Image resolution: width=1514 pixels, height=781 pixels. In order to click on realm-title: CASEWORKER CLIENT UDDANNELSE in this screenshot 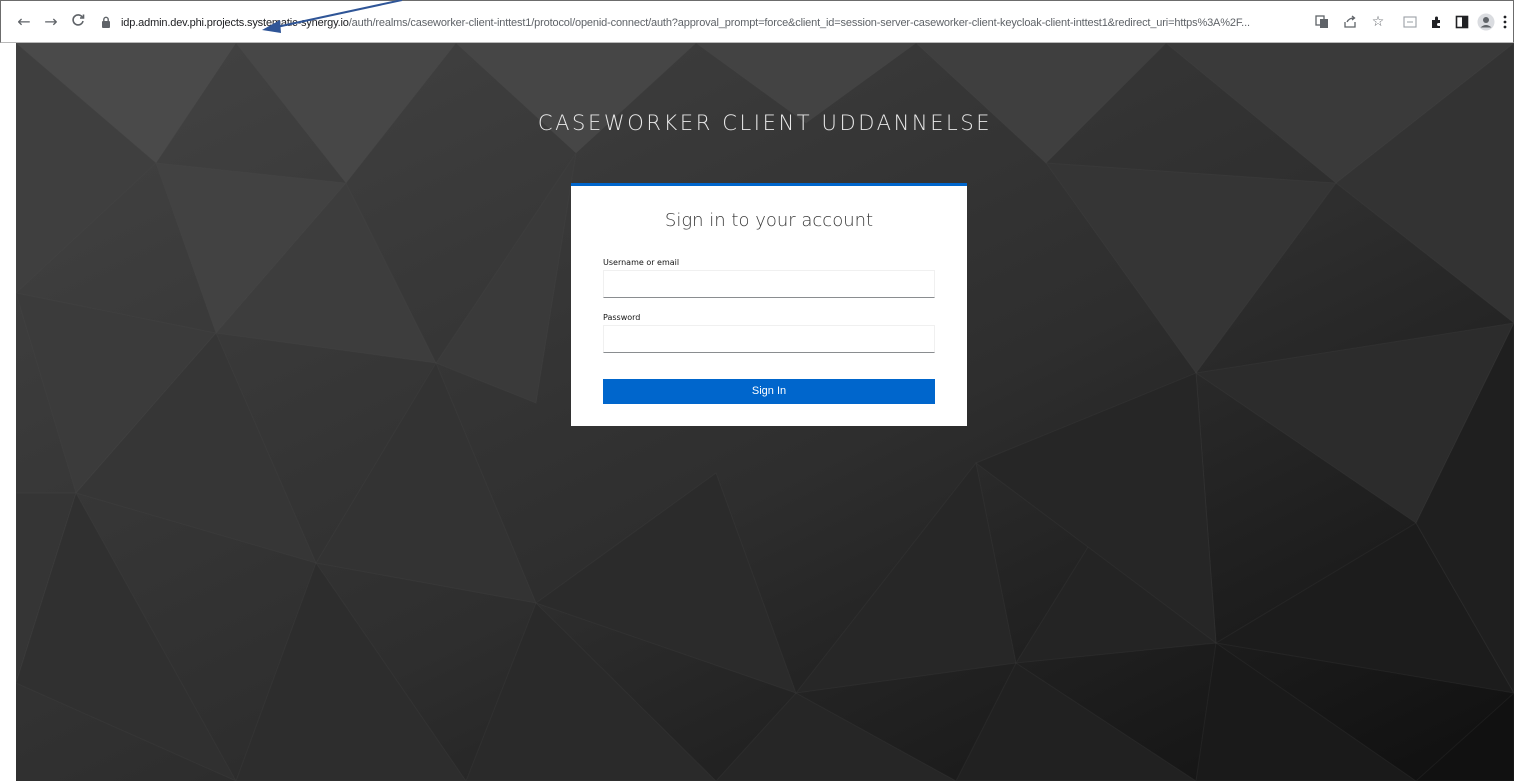, I will do `click(765, 123)`.